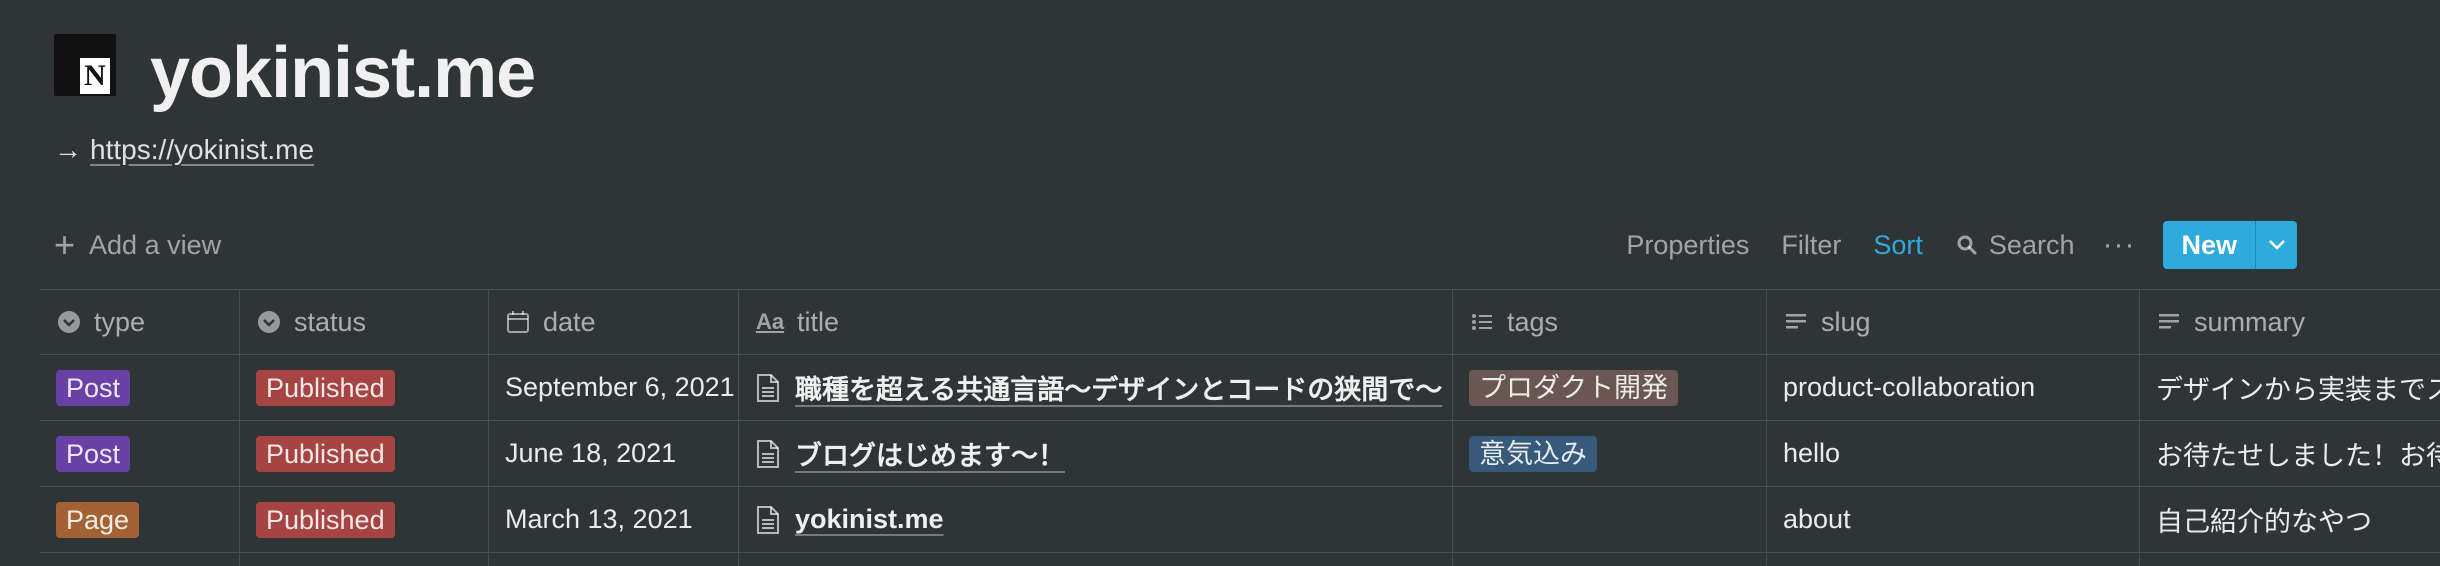 This screenshot has height=566, width=2440. What do you see at coordinates (1482, 322) in the screenshot?
I see `multi-select-icon` at bounding box center [1482, 322].